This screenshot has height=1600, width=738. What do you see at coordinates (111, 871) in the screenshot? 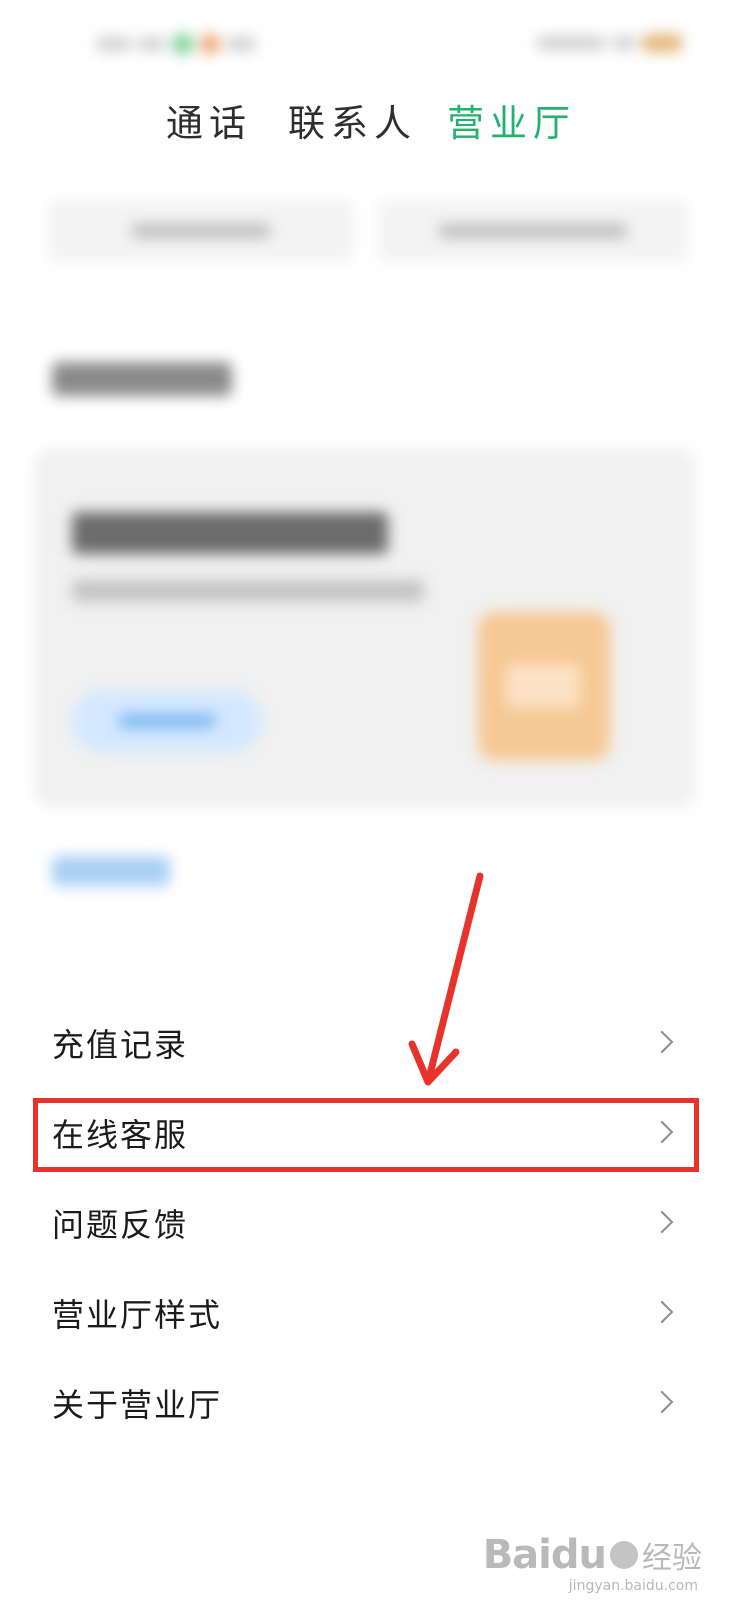
I see `more-link-placeholder` at bounding box center [111, 871].